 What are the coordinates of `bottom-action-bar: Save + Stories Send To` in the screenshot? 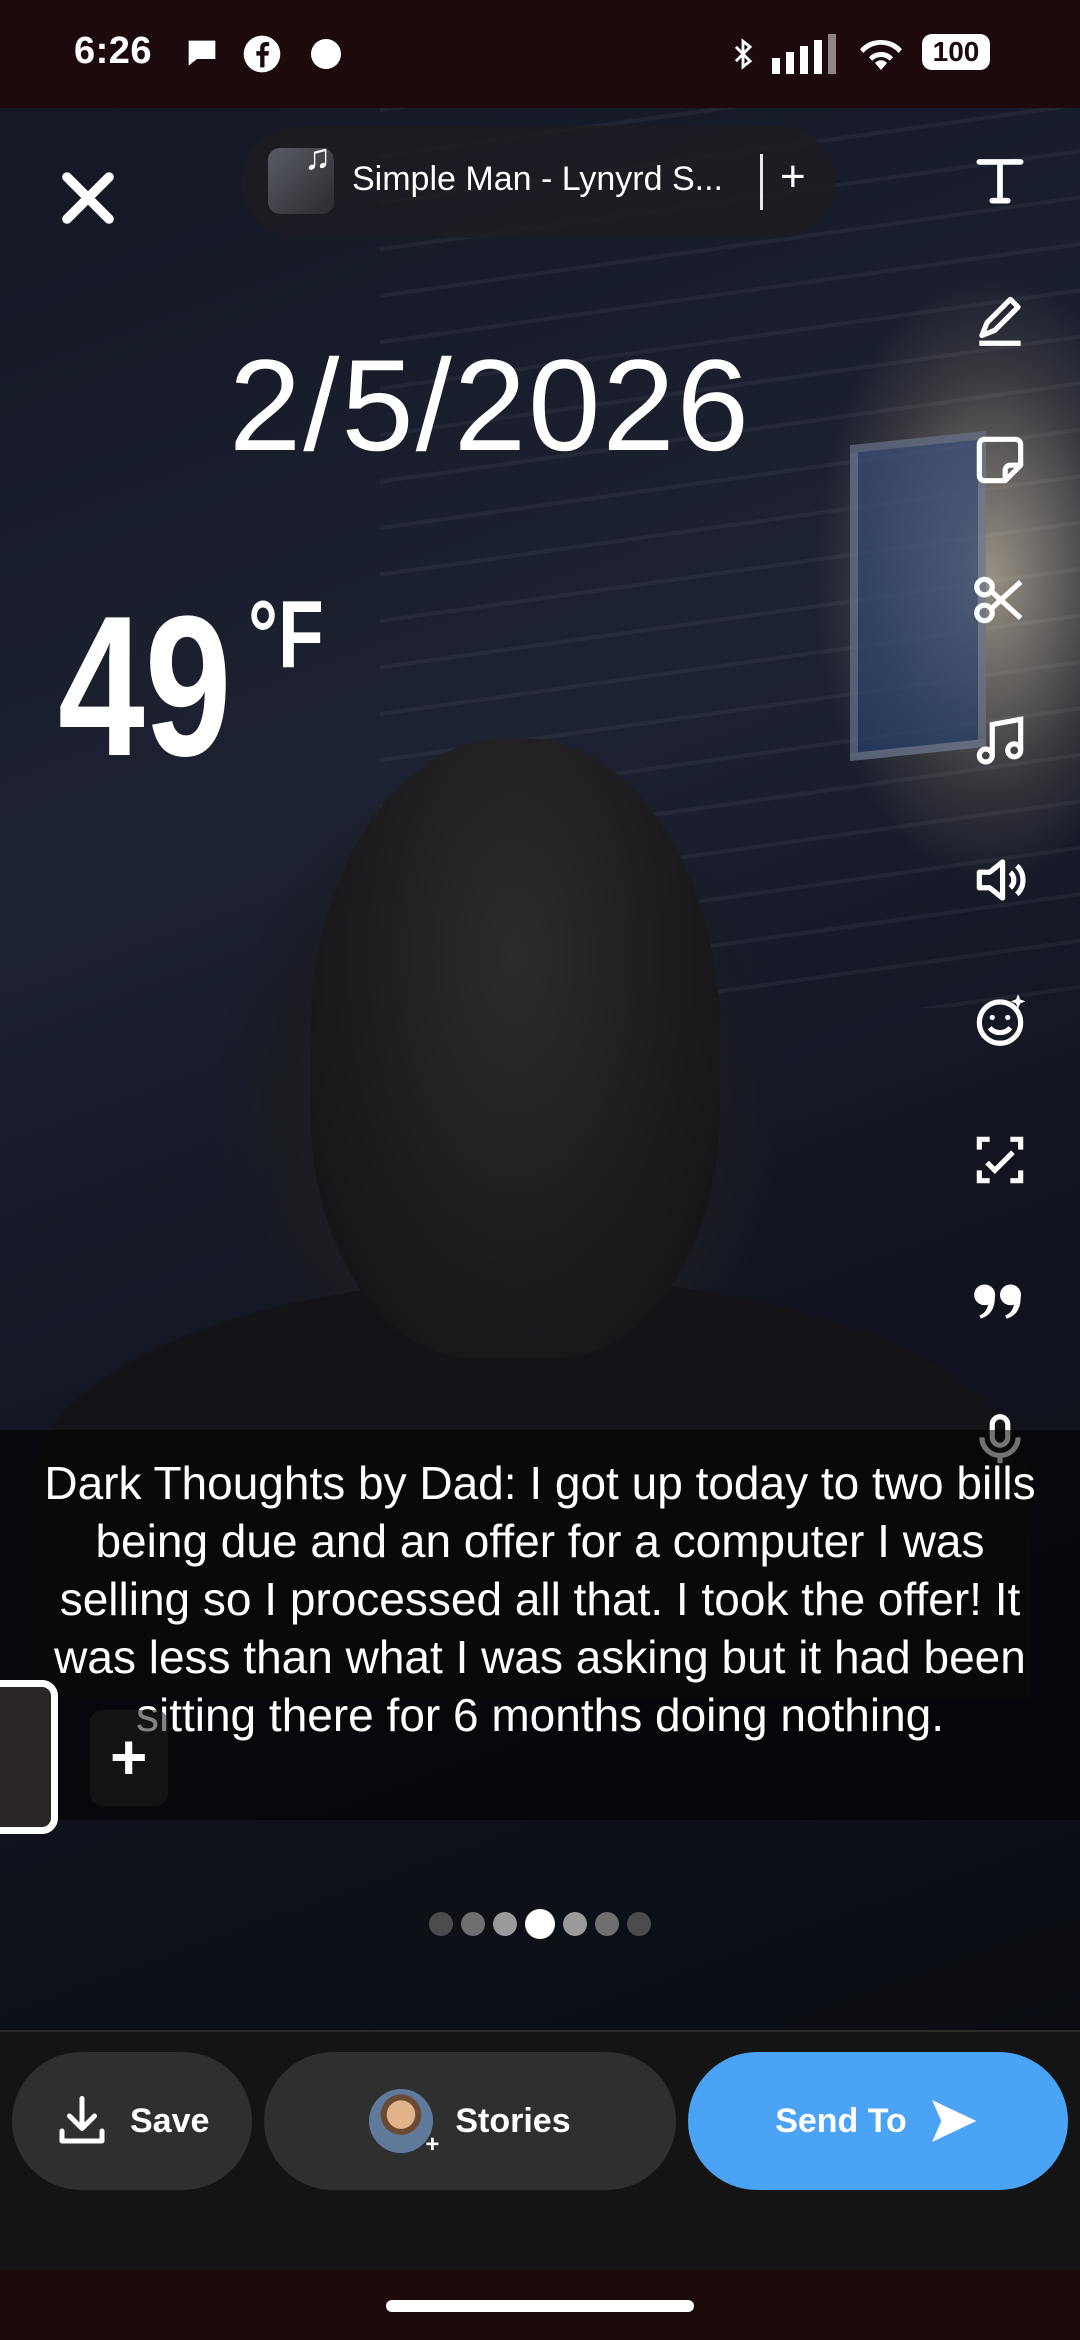 It's located at (540, 2151).